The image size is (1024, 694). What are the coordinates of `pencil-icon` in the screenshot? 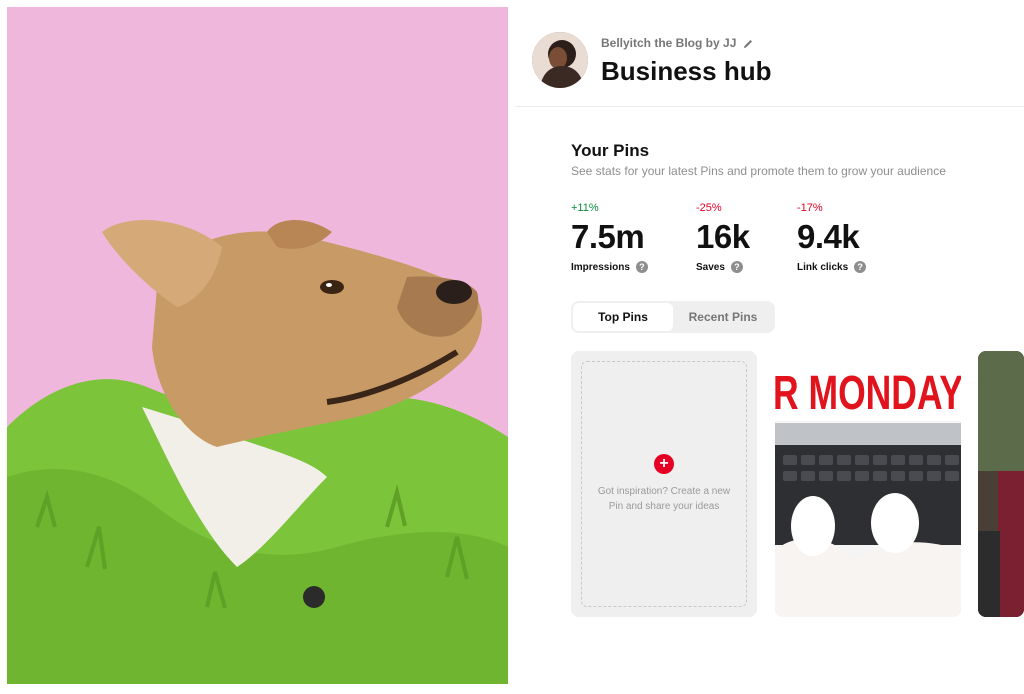 It's located at (748, 43).